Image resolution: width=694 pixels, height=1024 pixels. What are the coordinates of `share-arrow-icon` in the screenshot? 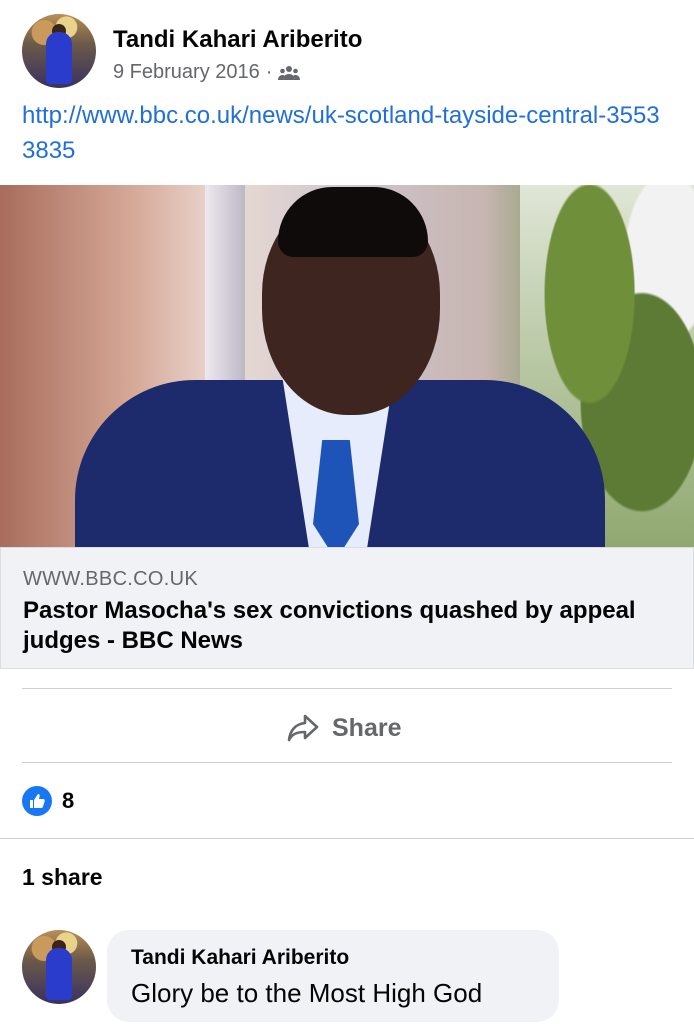 It's located at (303, 728).